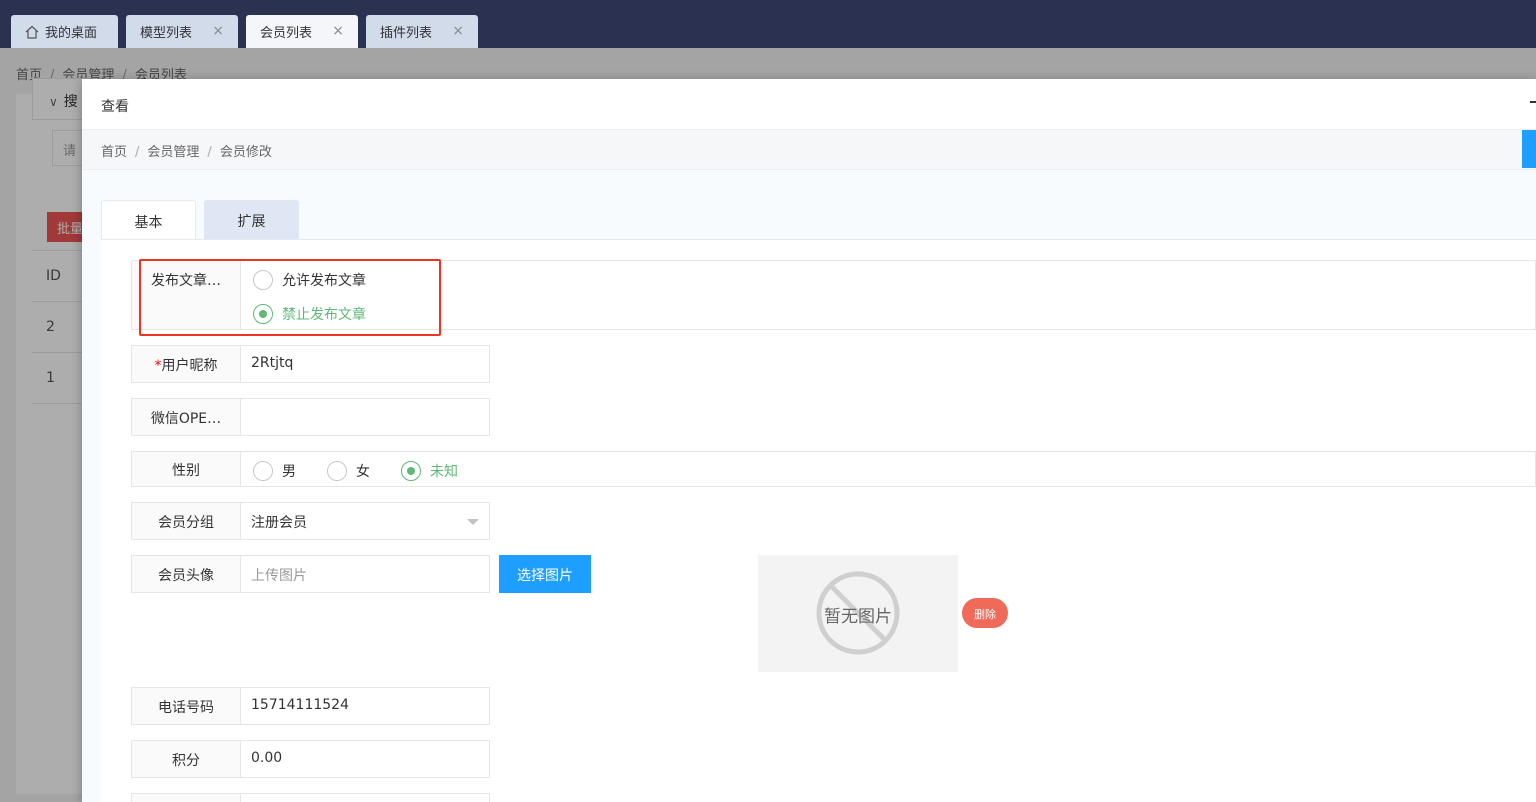 This screenshot has width=1536, height=802. What do you see at coordinates (365, 706) in the screenshot?
I see `phone-input: 15714111524` at bounding box center [365, 706].